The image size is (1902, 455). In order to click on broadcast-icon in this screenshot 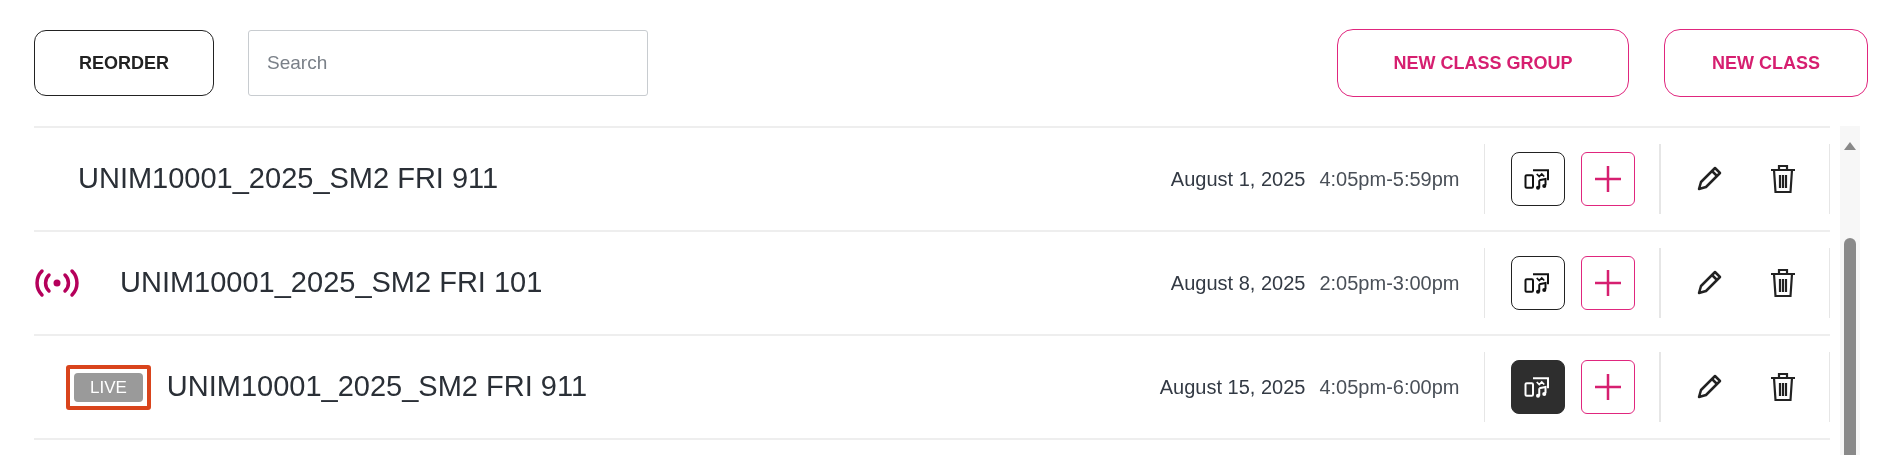, I will do `click(57, 283)`.